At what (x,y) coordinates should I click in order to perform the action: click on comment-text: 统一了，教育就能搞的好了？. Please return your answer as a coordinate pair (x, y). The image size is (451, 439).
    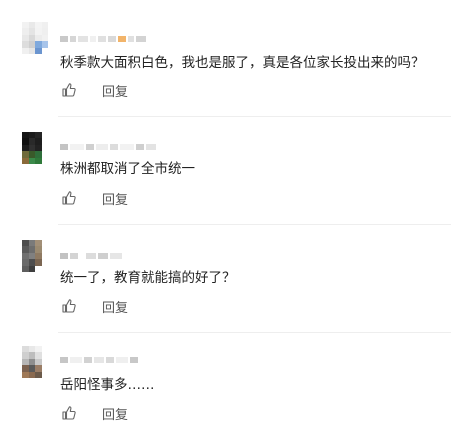
    Looking at the image, I should click on (148, 278).